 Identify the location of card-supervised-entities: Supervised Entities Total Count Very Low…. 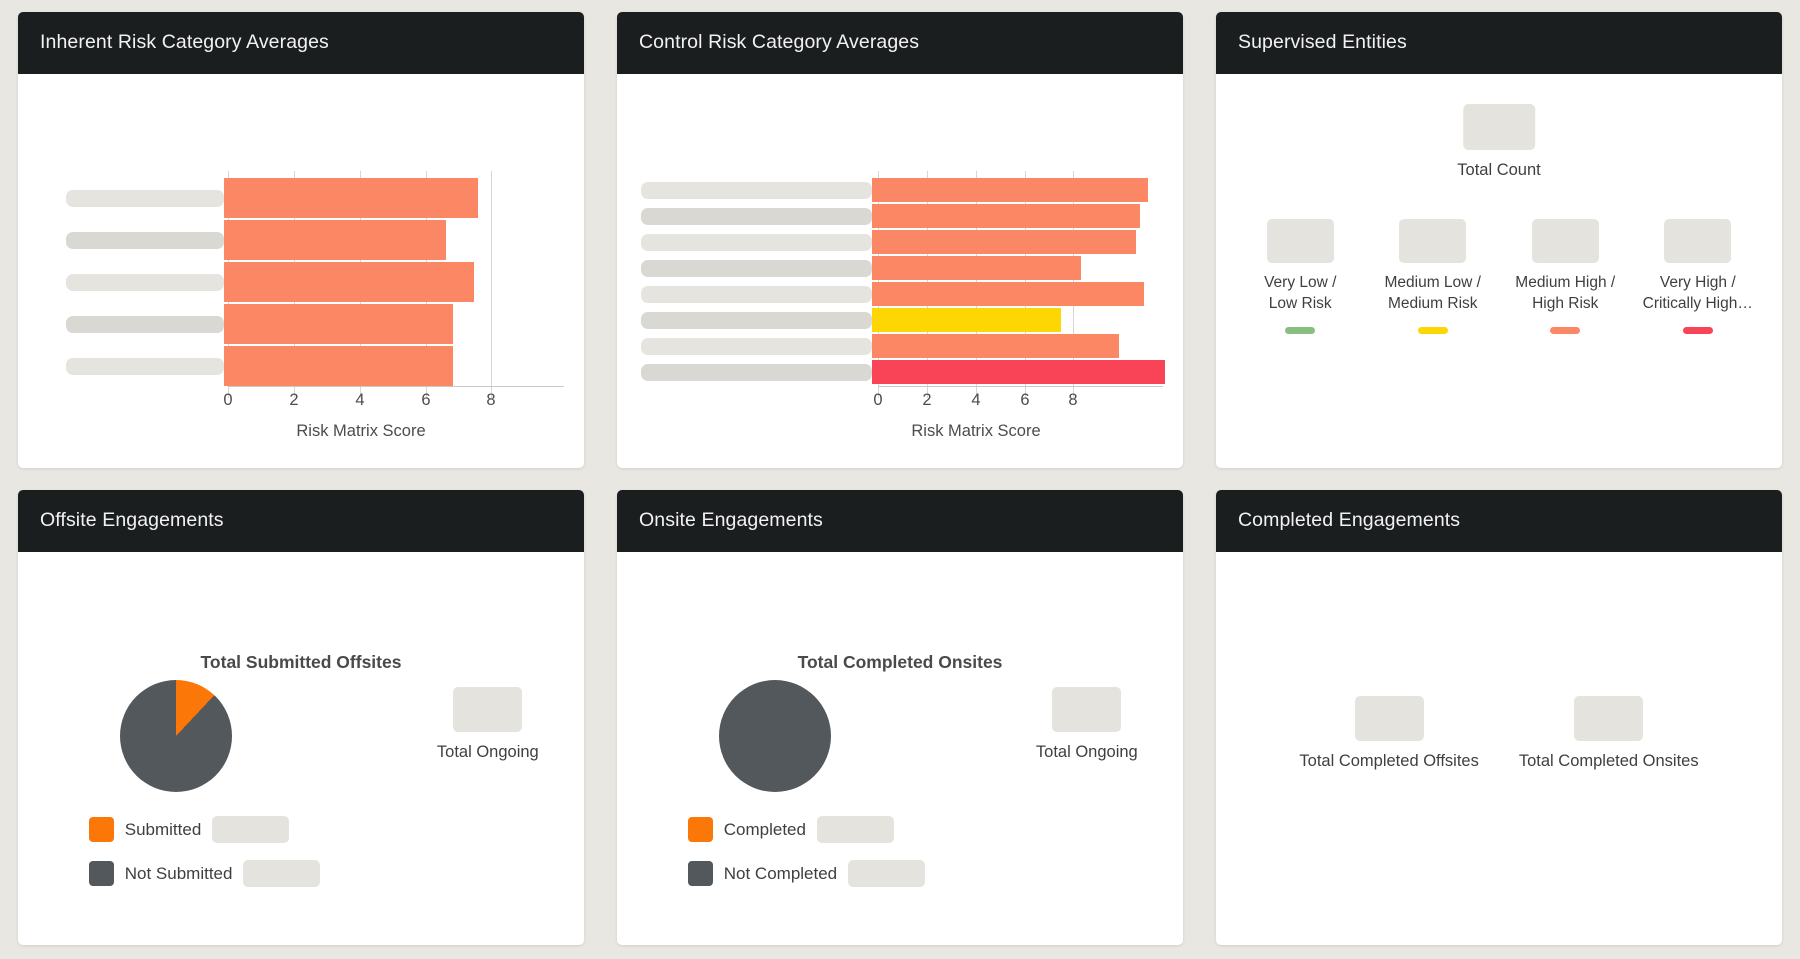
(1499, 240).